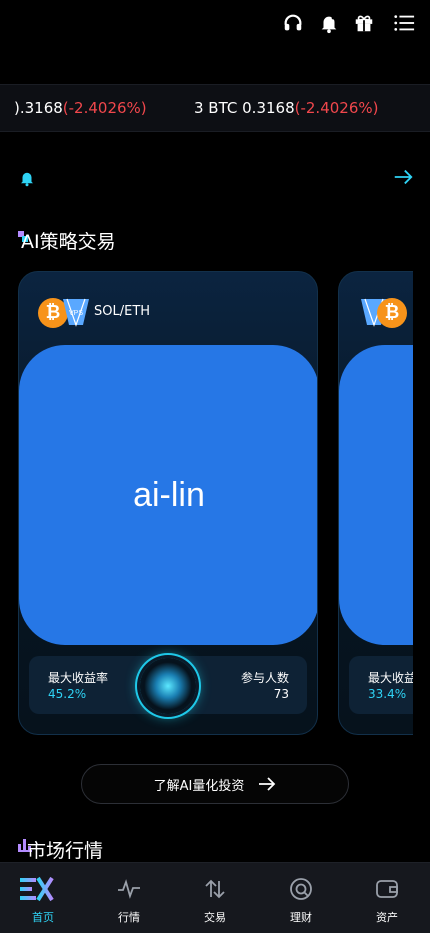 This screenshot has width=430, height=933. What do you see at coordinates (301, 917) in the screenshot?
I see `tab-label: 理财` at bounding box center [301, 917].